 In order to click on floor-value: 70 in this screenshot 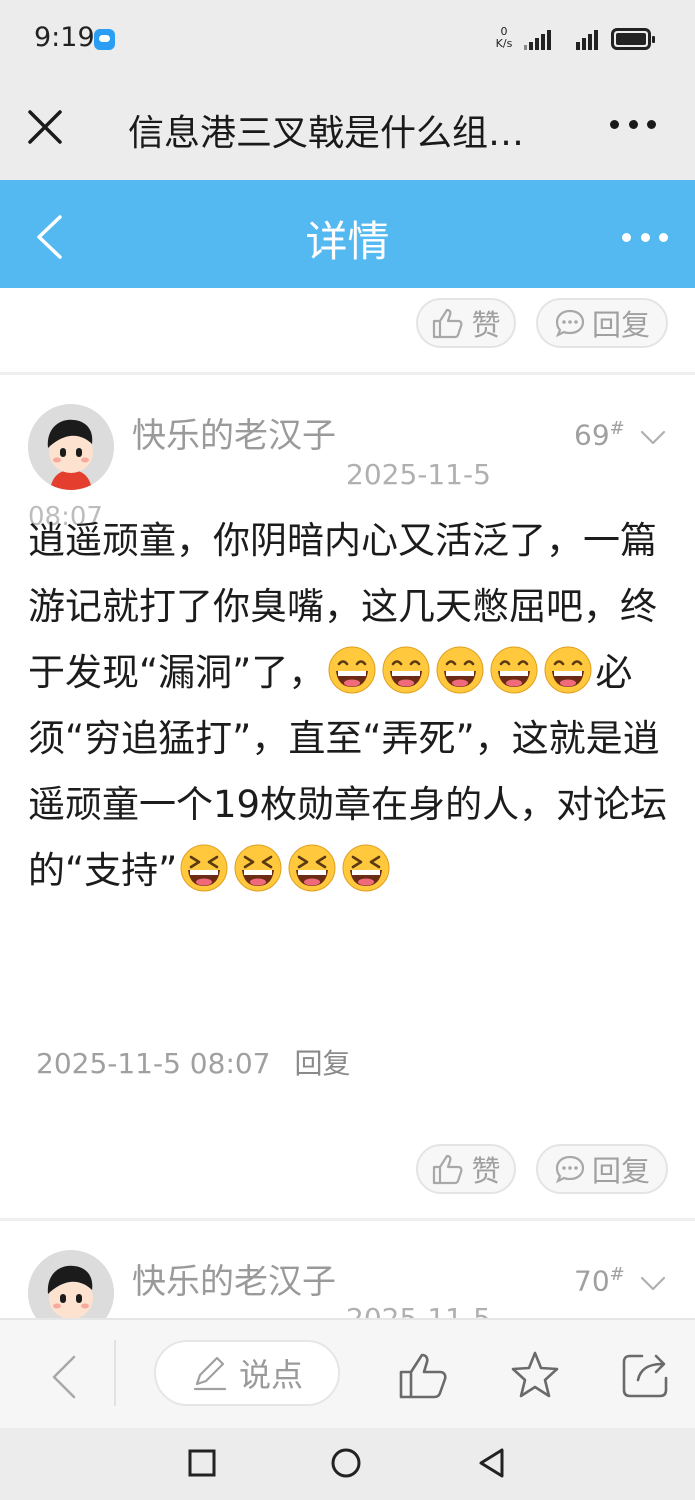, I will do `click(592, 1281)`.